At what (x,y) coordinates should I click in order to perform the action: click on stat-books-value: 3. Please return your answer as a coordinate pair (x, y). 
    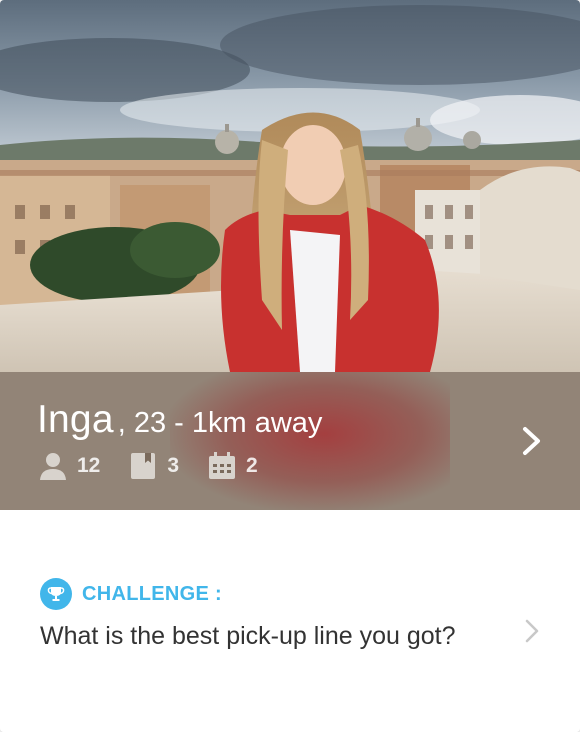
    Looking at the image, I should click on (173, 465).